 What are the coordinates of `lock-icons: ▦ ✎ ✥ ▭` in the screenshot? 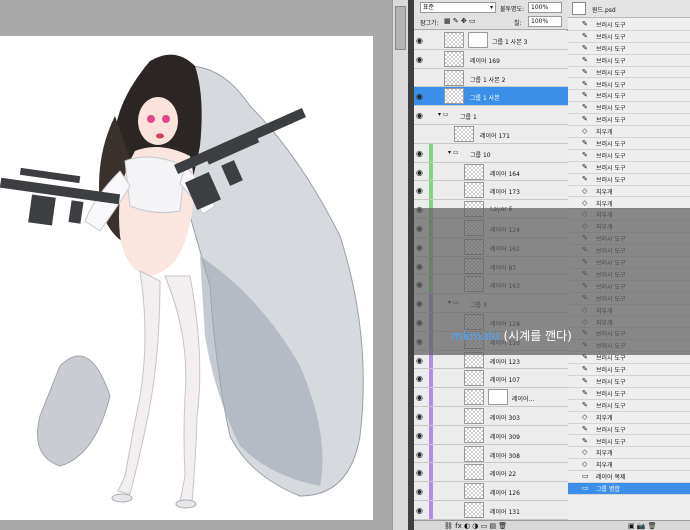 It's located at (460, 21).